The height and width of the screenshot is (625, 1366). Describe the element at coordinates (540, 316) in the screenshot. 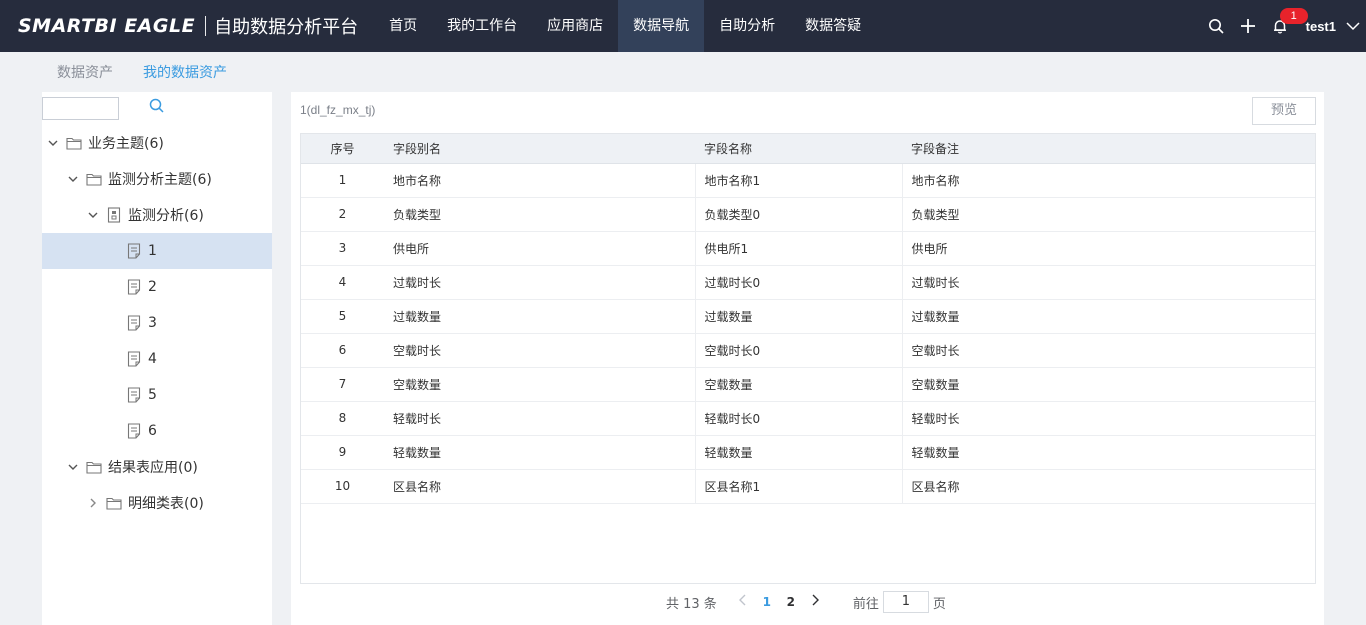

I see `cell-field-alias: 过载数量` at that location.